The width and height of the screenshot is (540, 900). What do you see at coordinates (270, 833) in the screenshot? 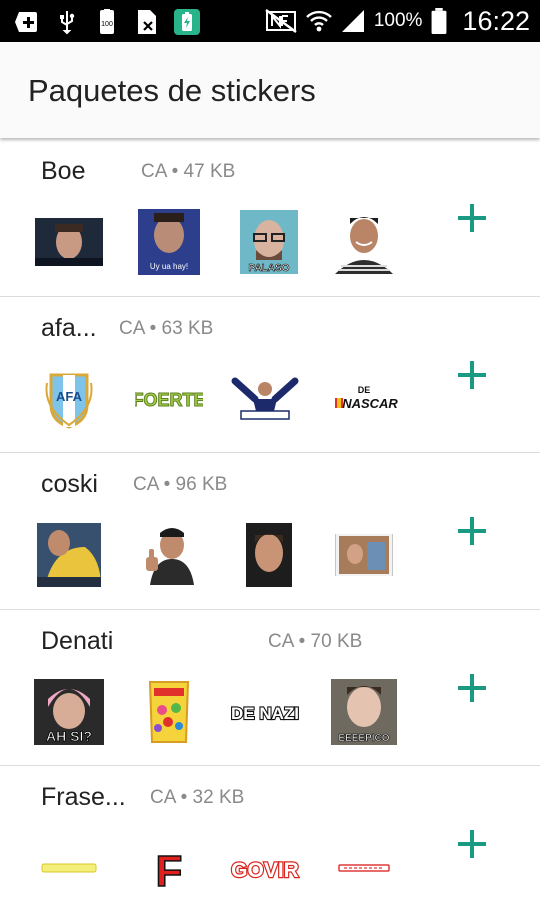
I see `sticker-pack-row: Frase... CA • 32 KB F GOVIR` at bounding box center [270, 833].